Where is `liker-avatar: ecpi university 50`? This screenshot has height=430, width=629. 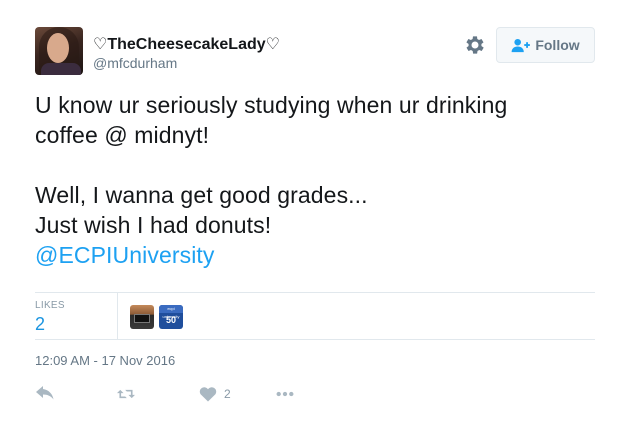
liker-avatar: ecpi university 50 is located at coordinates (171, 317).